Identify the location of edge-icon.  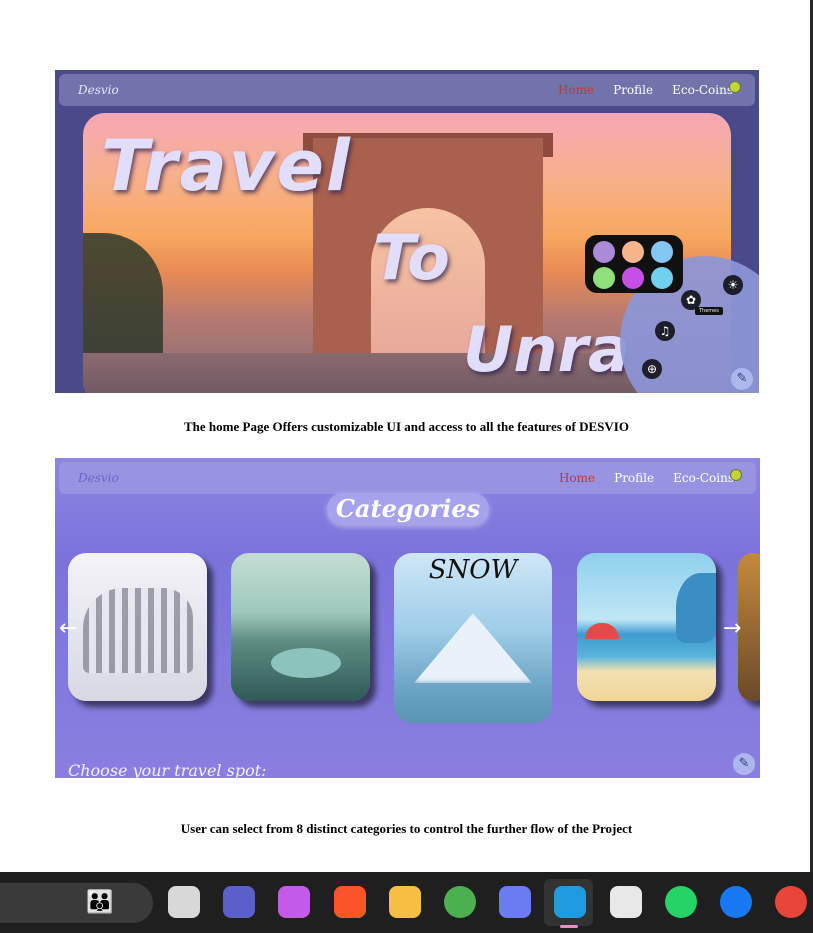
(570, 902).